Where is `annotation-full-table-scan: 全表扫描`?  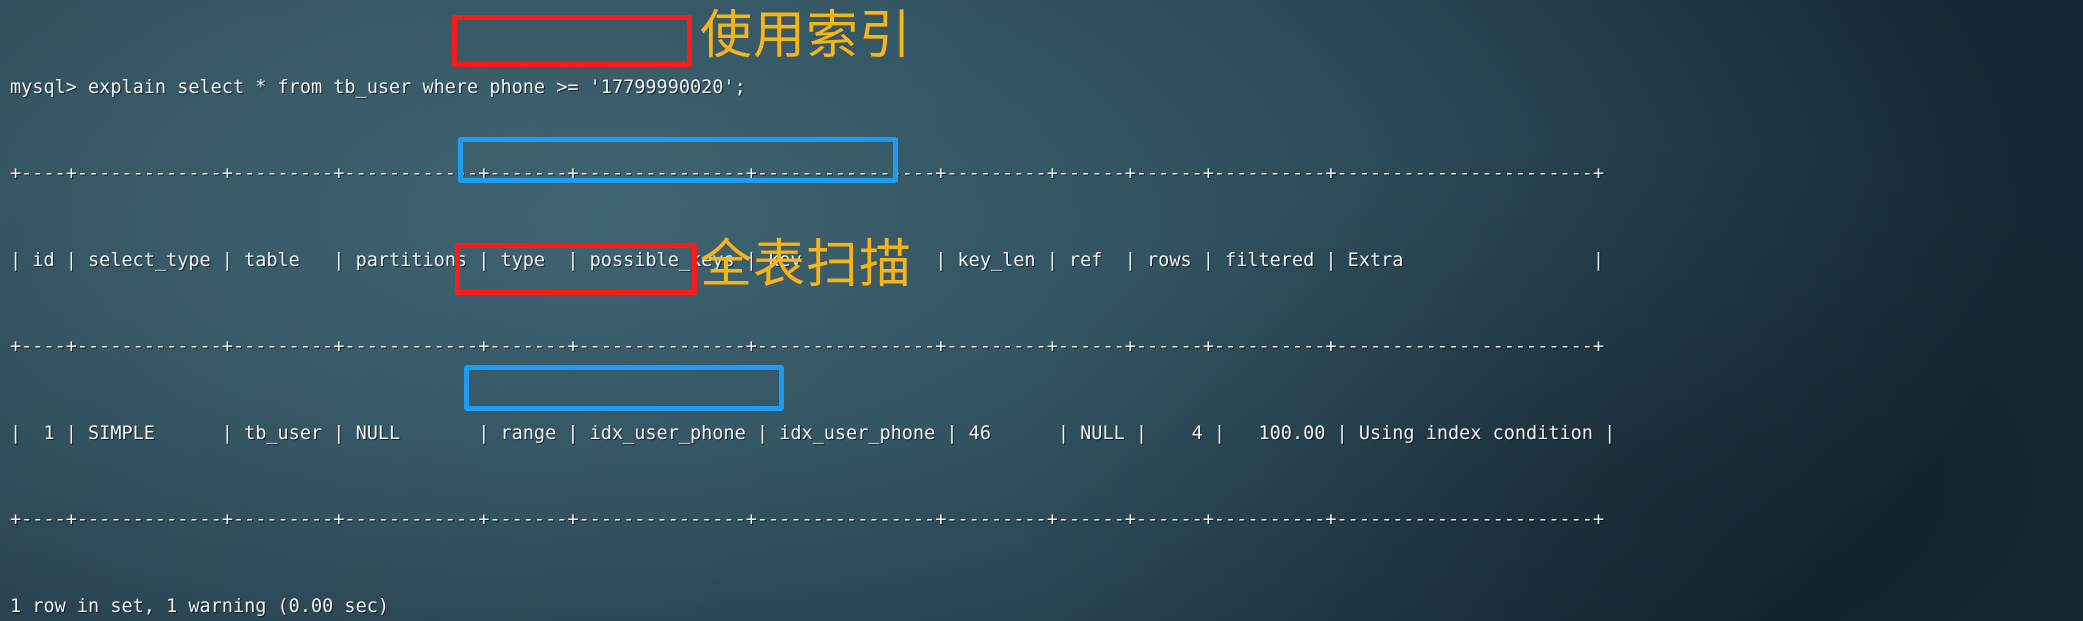 annotation-full-table-scan: 全表扫描 is located at coordinates (806, 265).